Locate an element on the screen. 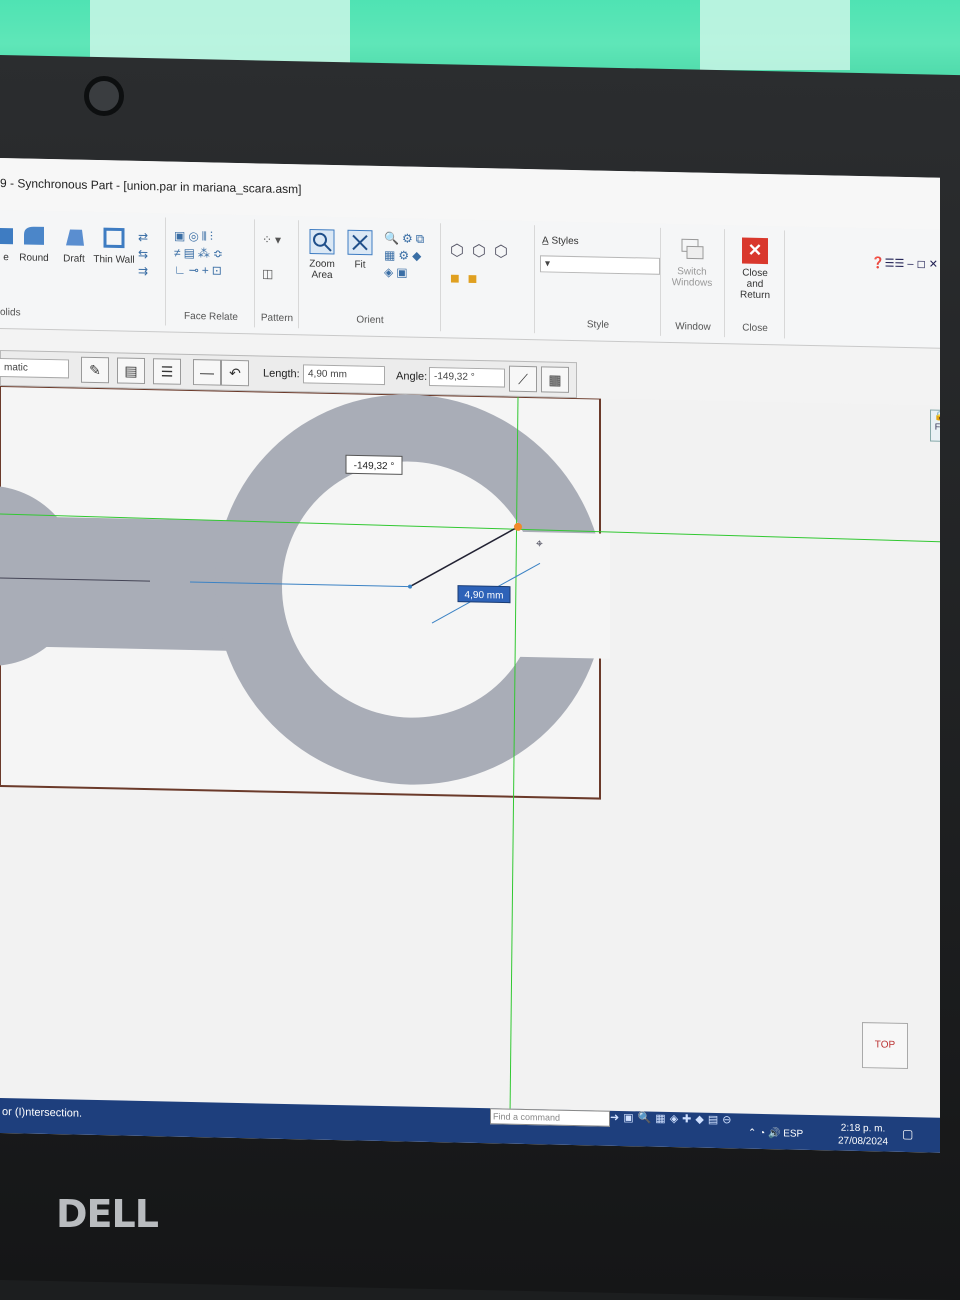  thin-wall-button: Thin Wall is located at coordinates (114, 245).